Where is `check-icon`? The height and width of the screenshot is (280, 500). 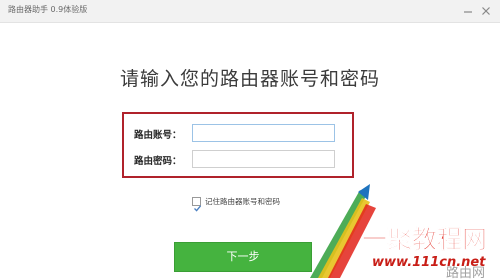
check-icon is located at coordinates (198, 208).